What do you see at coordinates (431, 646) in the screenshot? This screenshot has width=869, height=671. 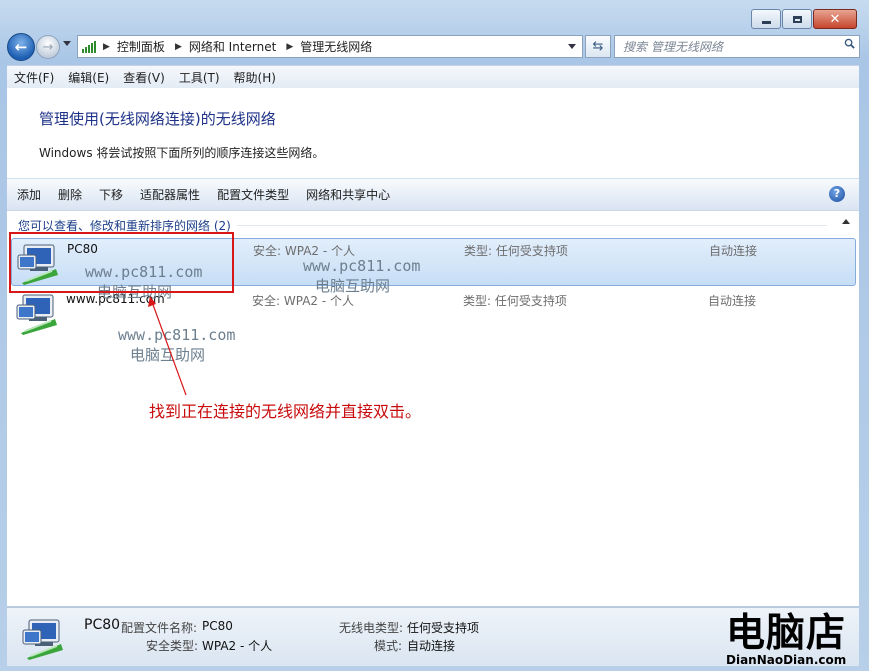 I see `details-mode-value: 自动连接` at bounding box center [431, 646].